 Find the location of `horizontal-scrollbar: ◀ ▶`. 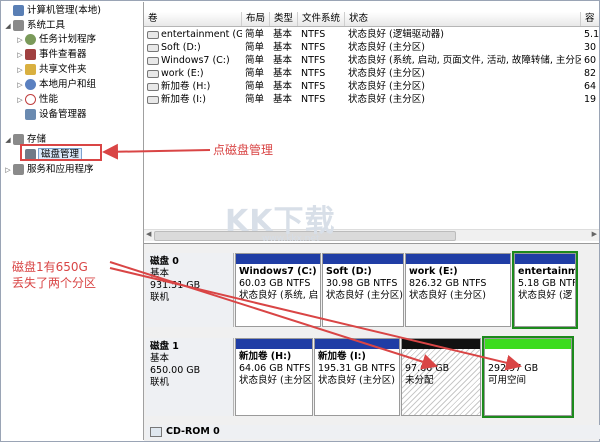

horizontal-scrollbar: ◀ ▶ is located at coordinates (371, 235).